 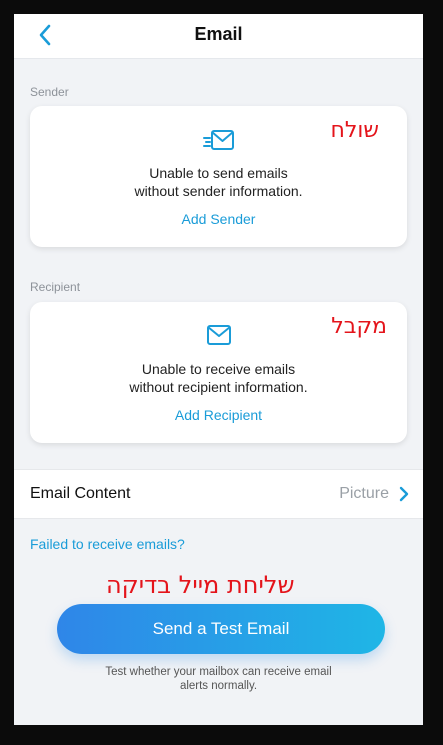 What do you see at coordinates (354, 130) in the screenshot?
I see `sender-annotation: שולח` at bounding box center [354, 130].